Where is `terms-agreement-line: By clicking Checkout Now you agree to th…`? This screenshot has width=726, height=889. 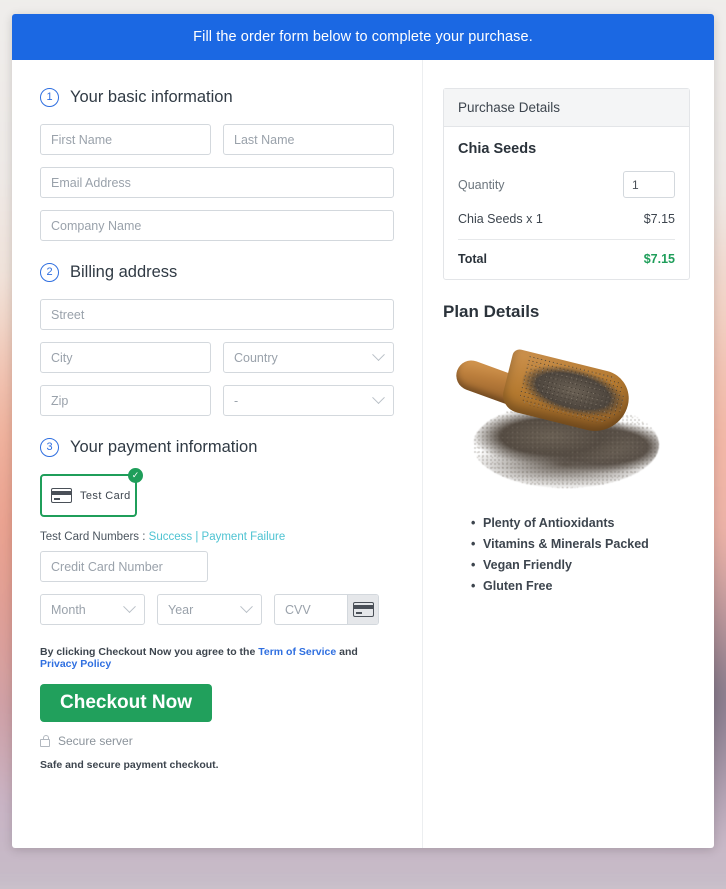 terms-agreement-line: By clicking Checkout Now you agree to th… is located at coordinates (217, 658).